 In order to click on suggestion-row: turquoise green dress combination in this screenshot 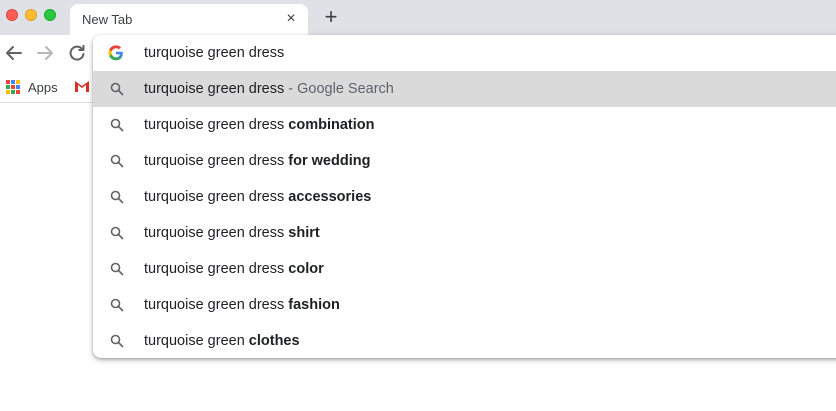, I will do `click(464, 125)`.